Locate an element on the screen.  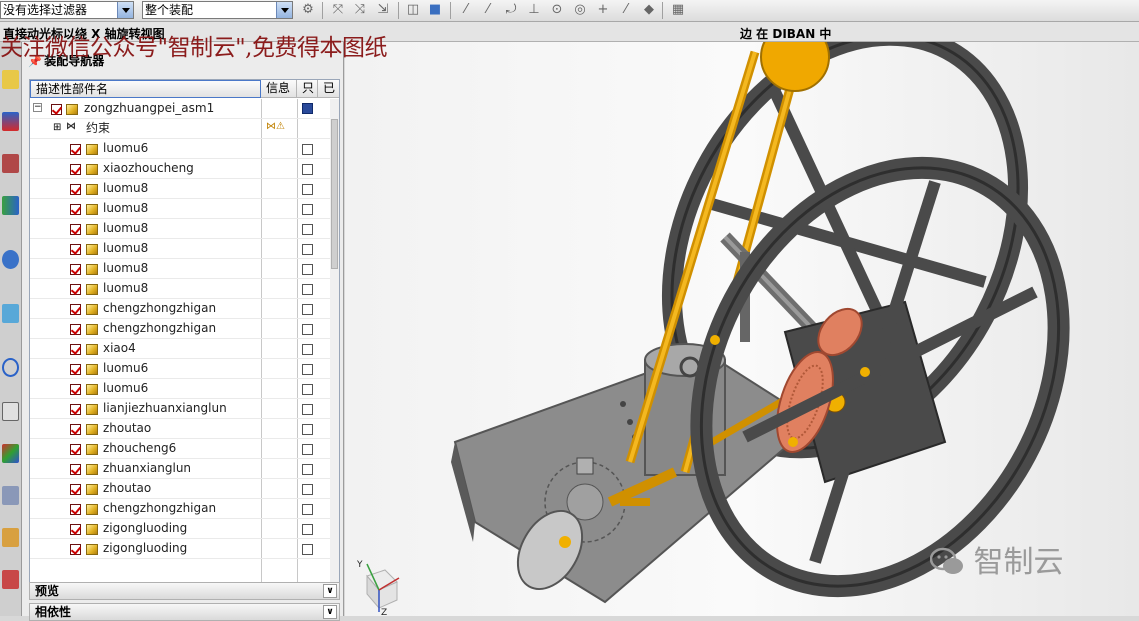
quadrant-snap-icon: ◎ is located at coordinates (580, 10).